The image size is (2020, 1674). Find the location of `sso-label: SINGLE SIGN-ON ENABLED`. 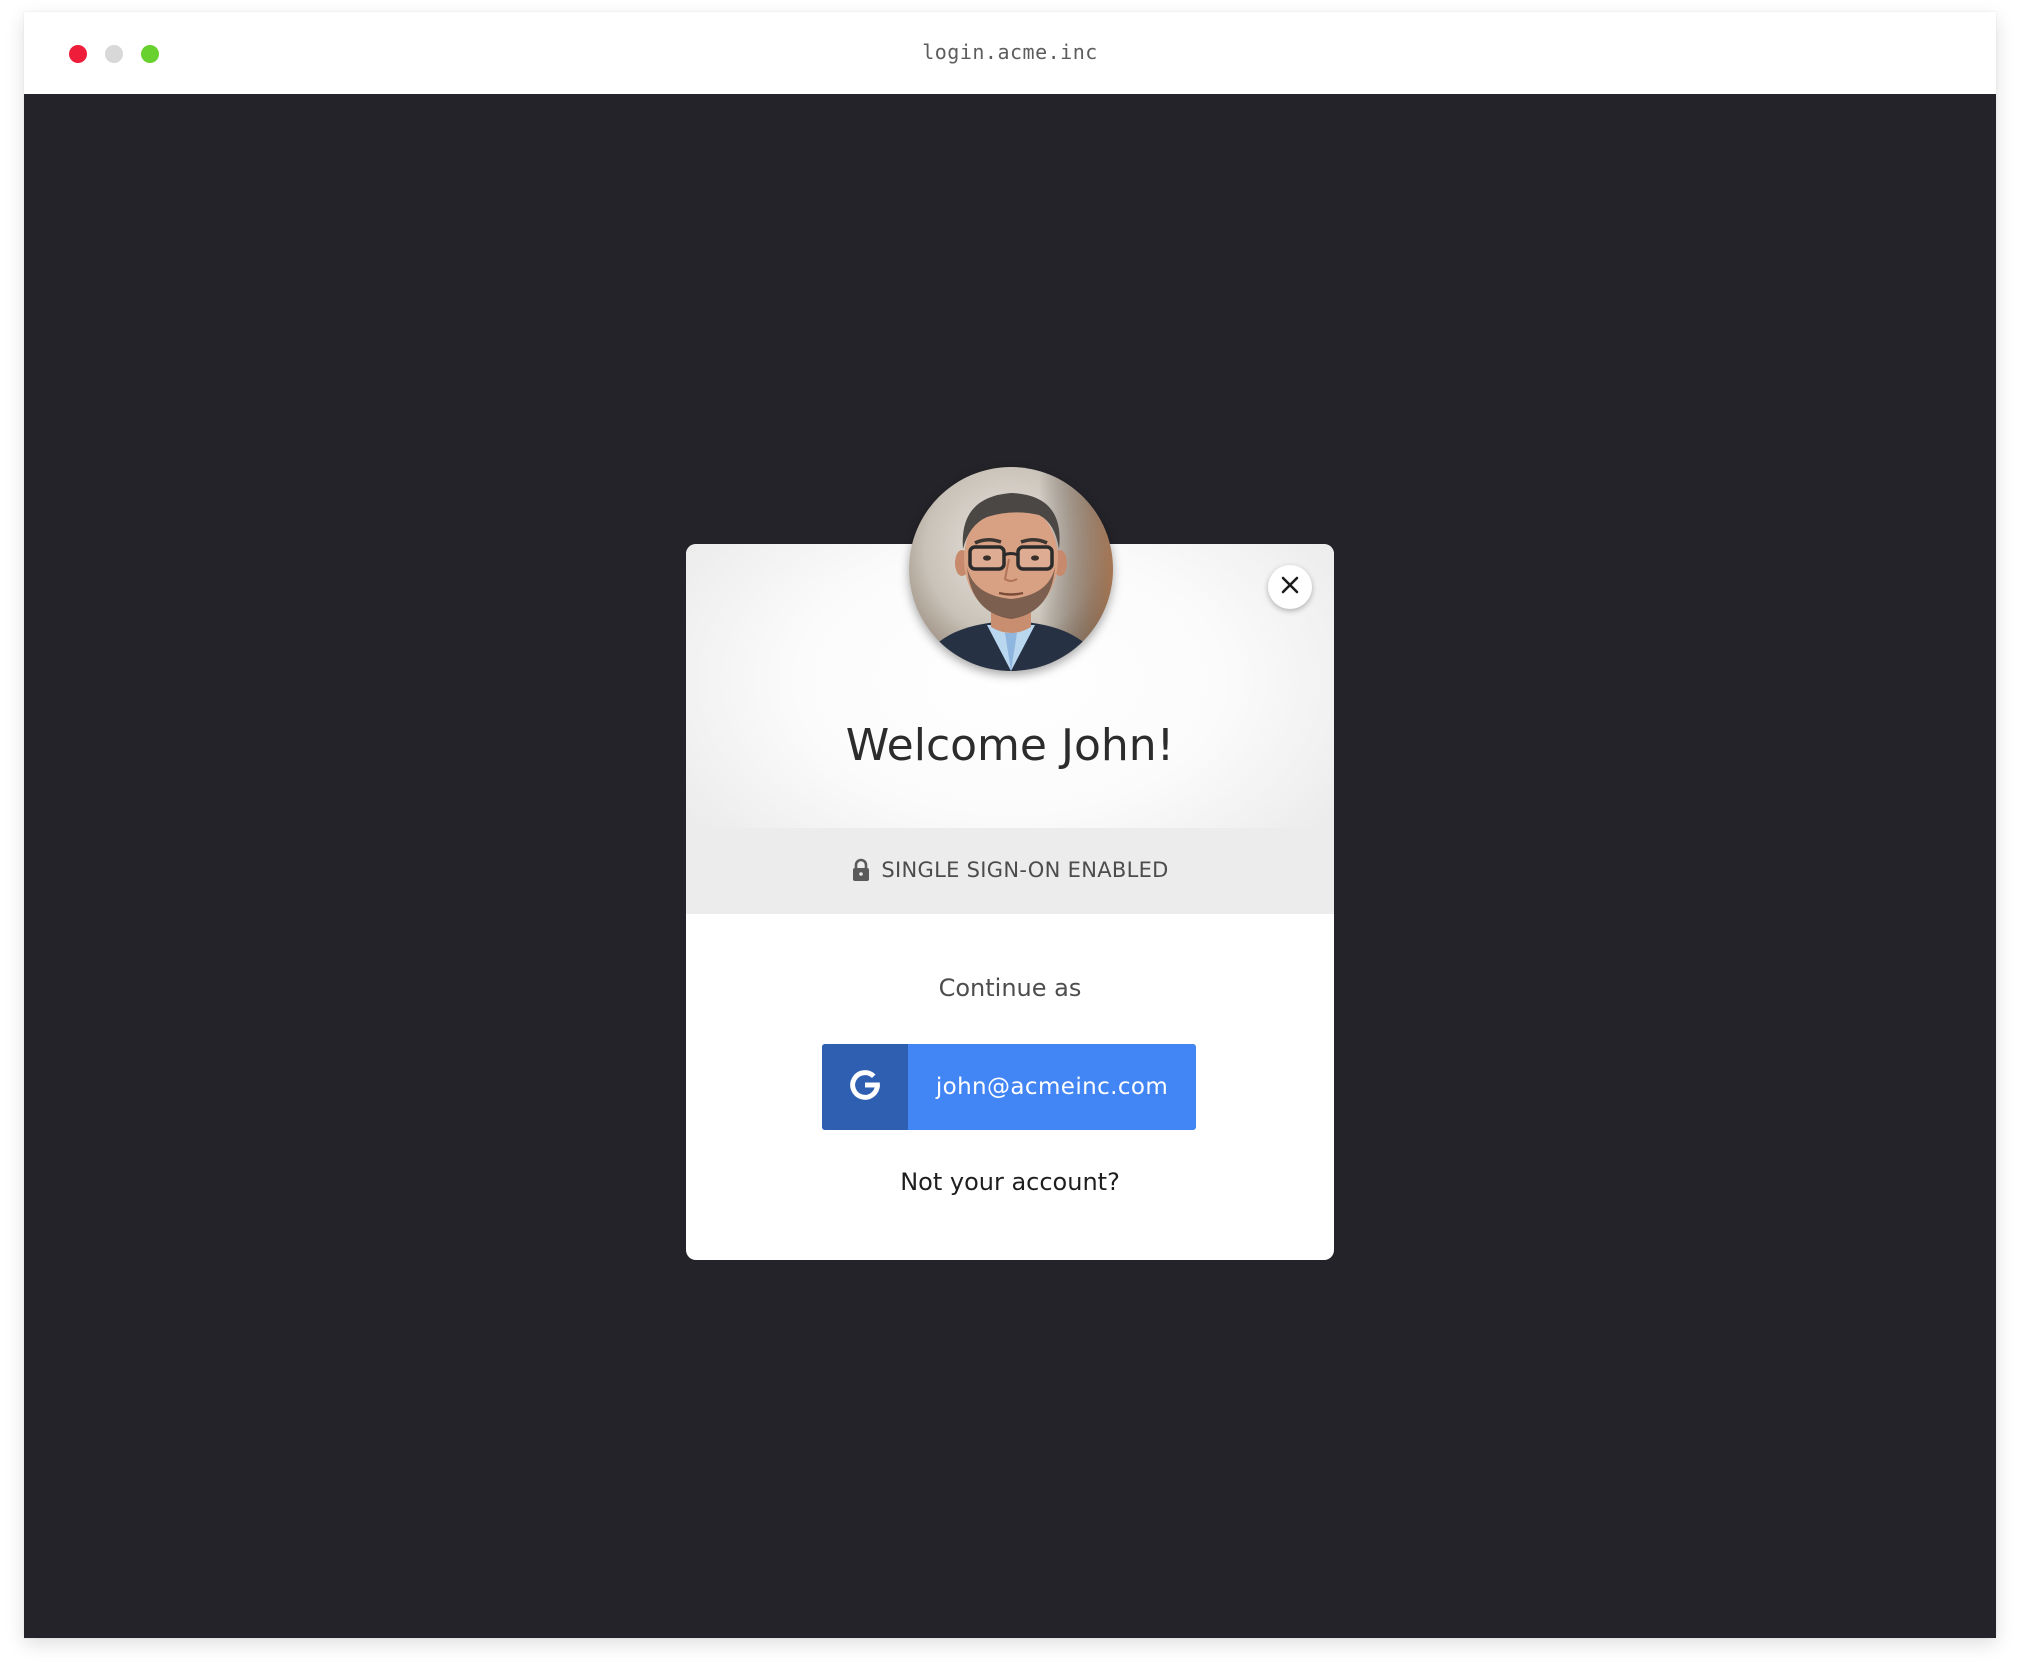

sso-label: SINGLE SIGN-ON ENABLED is located at coordinates (1025, 870).